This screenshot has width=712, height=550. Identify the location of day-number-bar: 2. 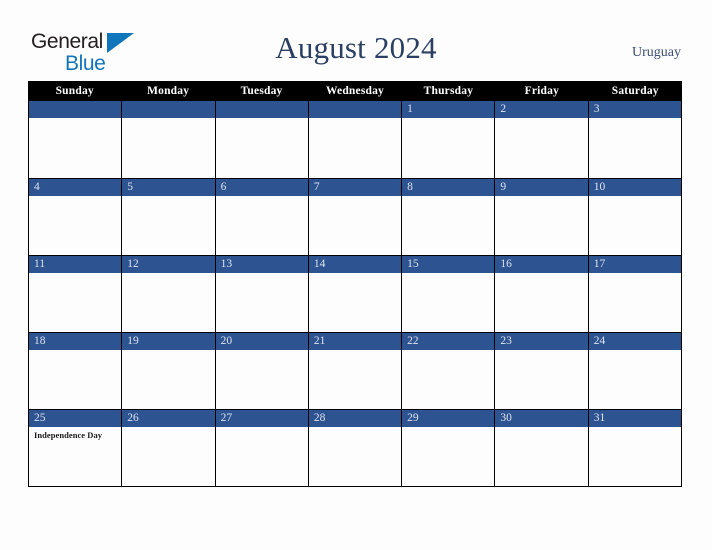
(541, 109).